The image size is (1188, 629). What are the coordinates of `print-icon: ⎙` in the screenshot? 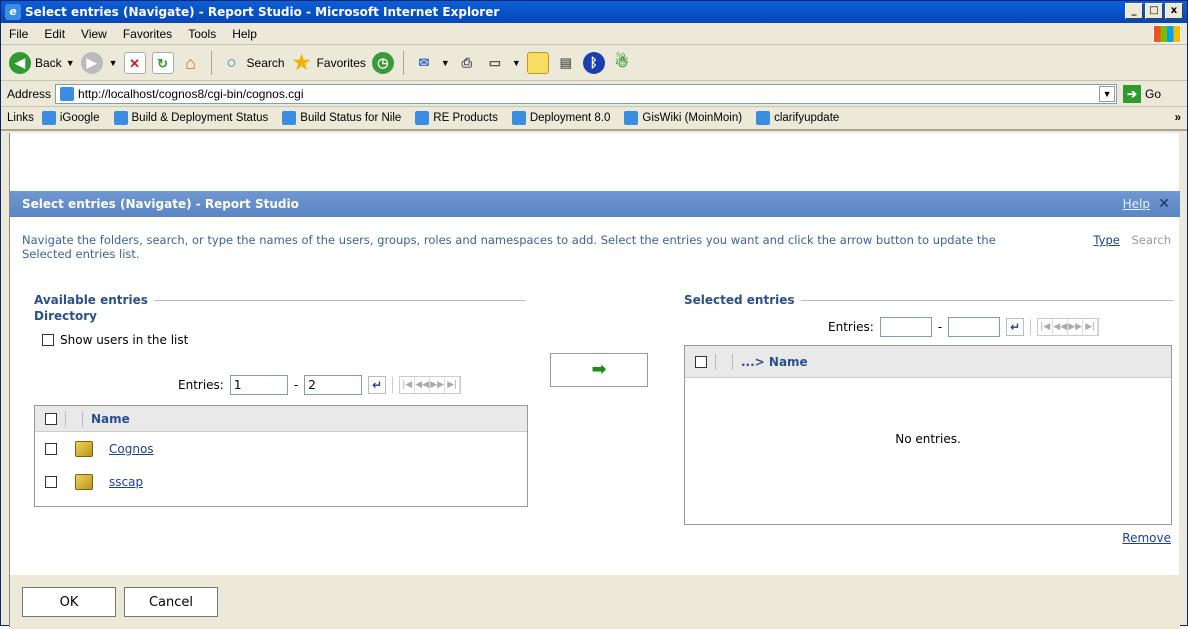 It's located at (467, 63).